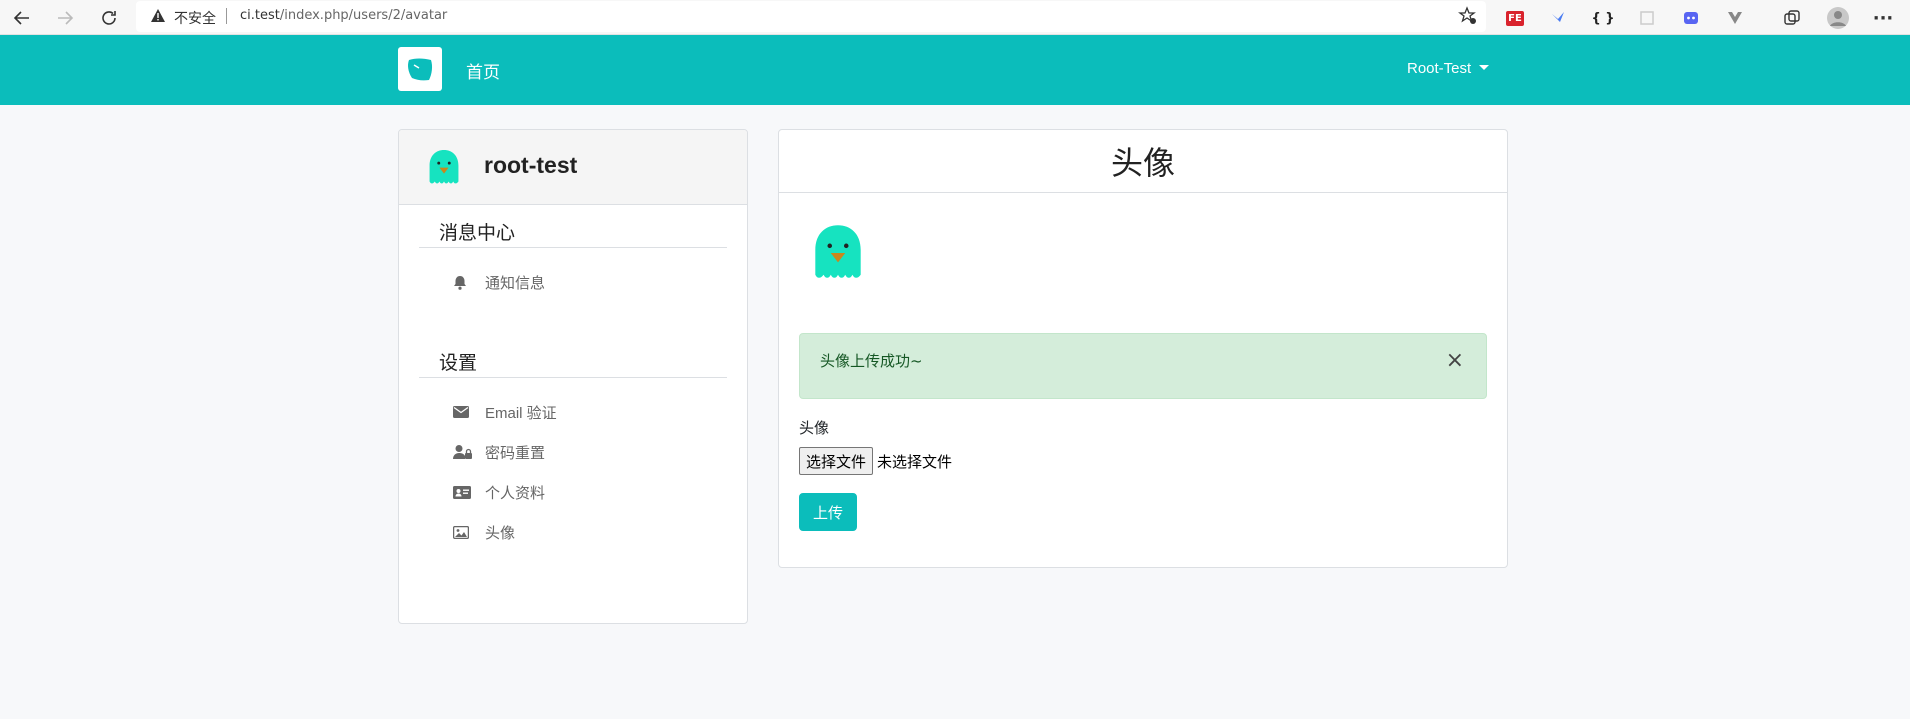 This screenshot has height=719, width=1910. What do you see at coordinates (1484, 67) in the screenshot?
I see `caret-down-icon` at bounding box center [1484, 67].